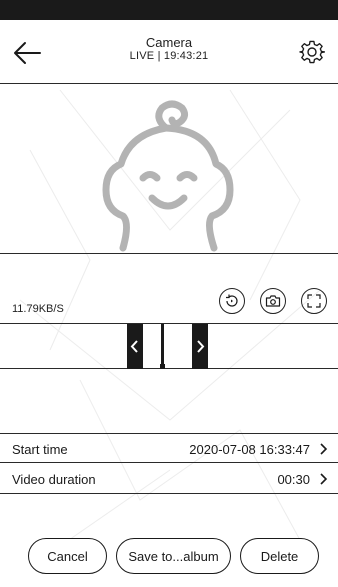 The width and height of the screenshot is (338, 587). I want to click on replay-icon, so click(232, 300).